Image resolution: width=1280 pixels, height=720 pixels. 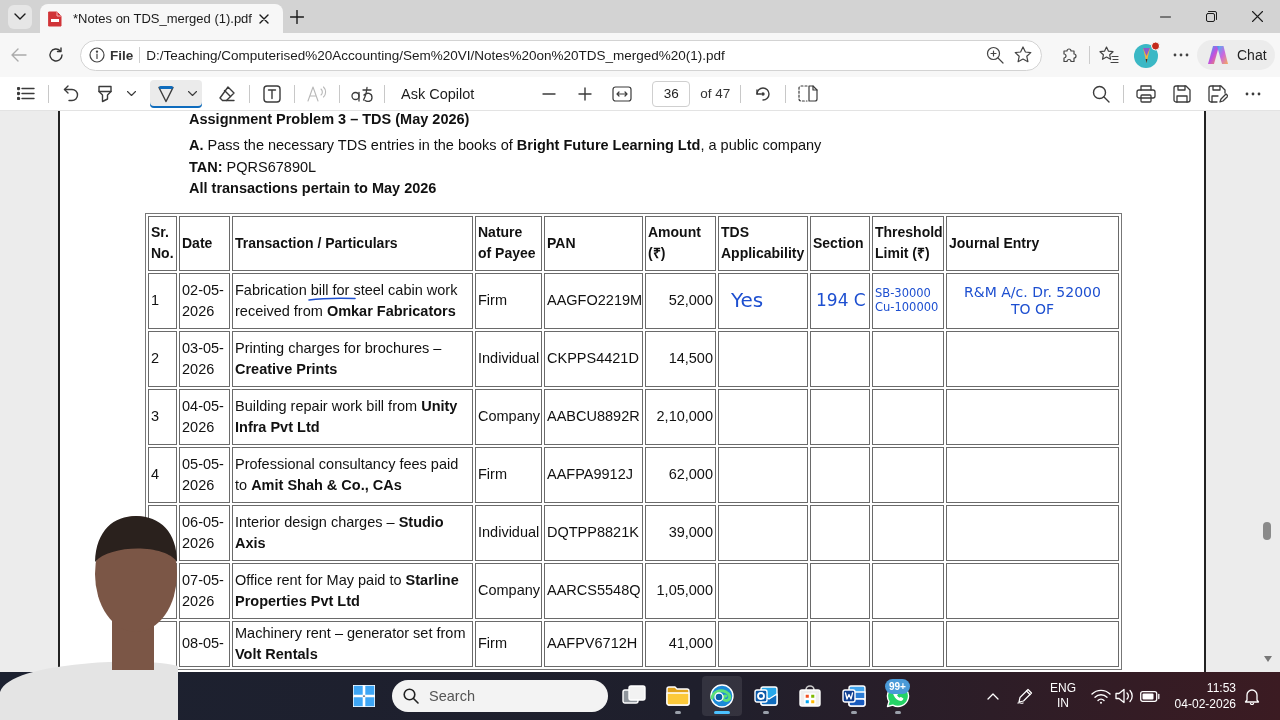 I want to click on wifi-icon, so click(x=1101, y=696).